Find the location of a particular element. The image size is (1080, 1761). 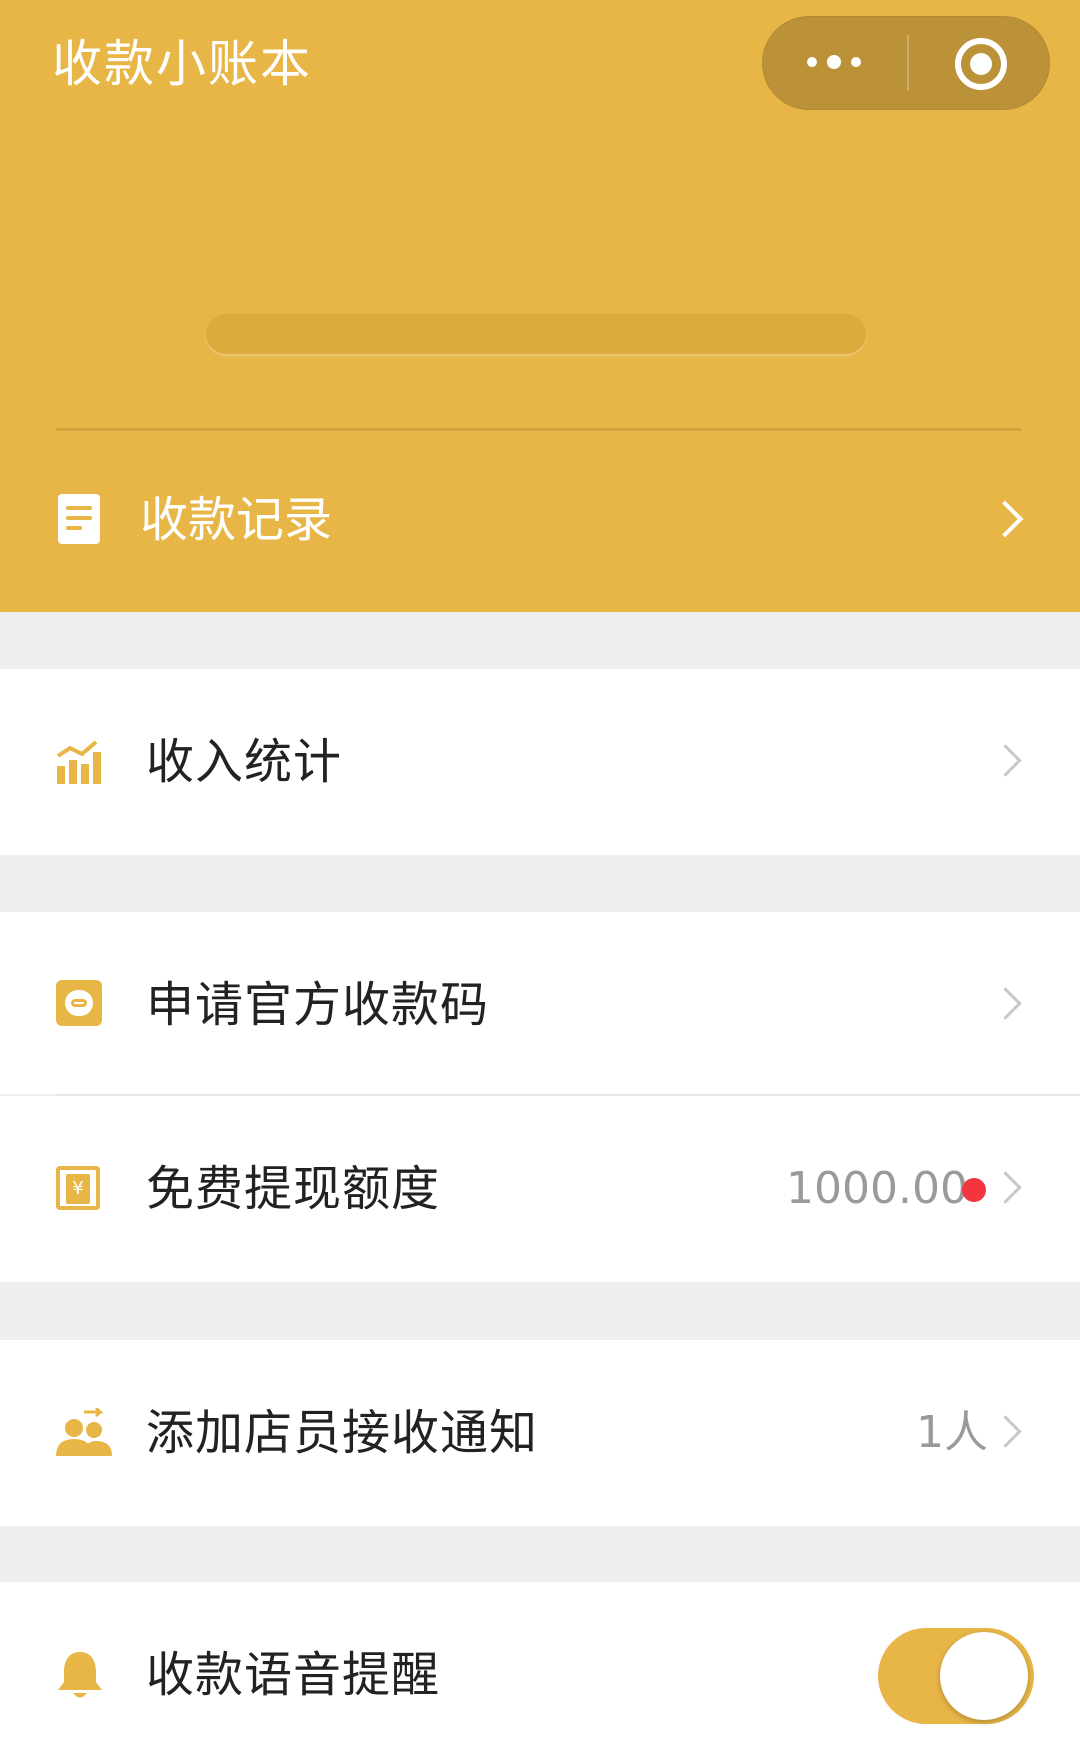

payment-records-label: 收款记录 is located at coordinates (236, 520).